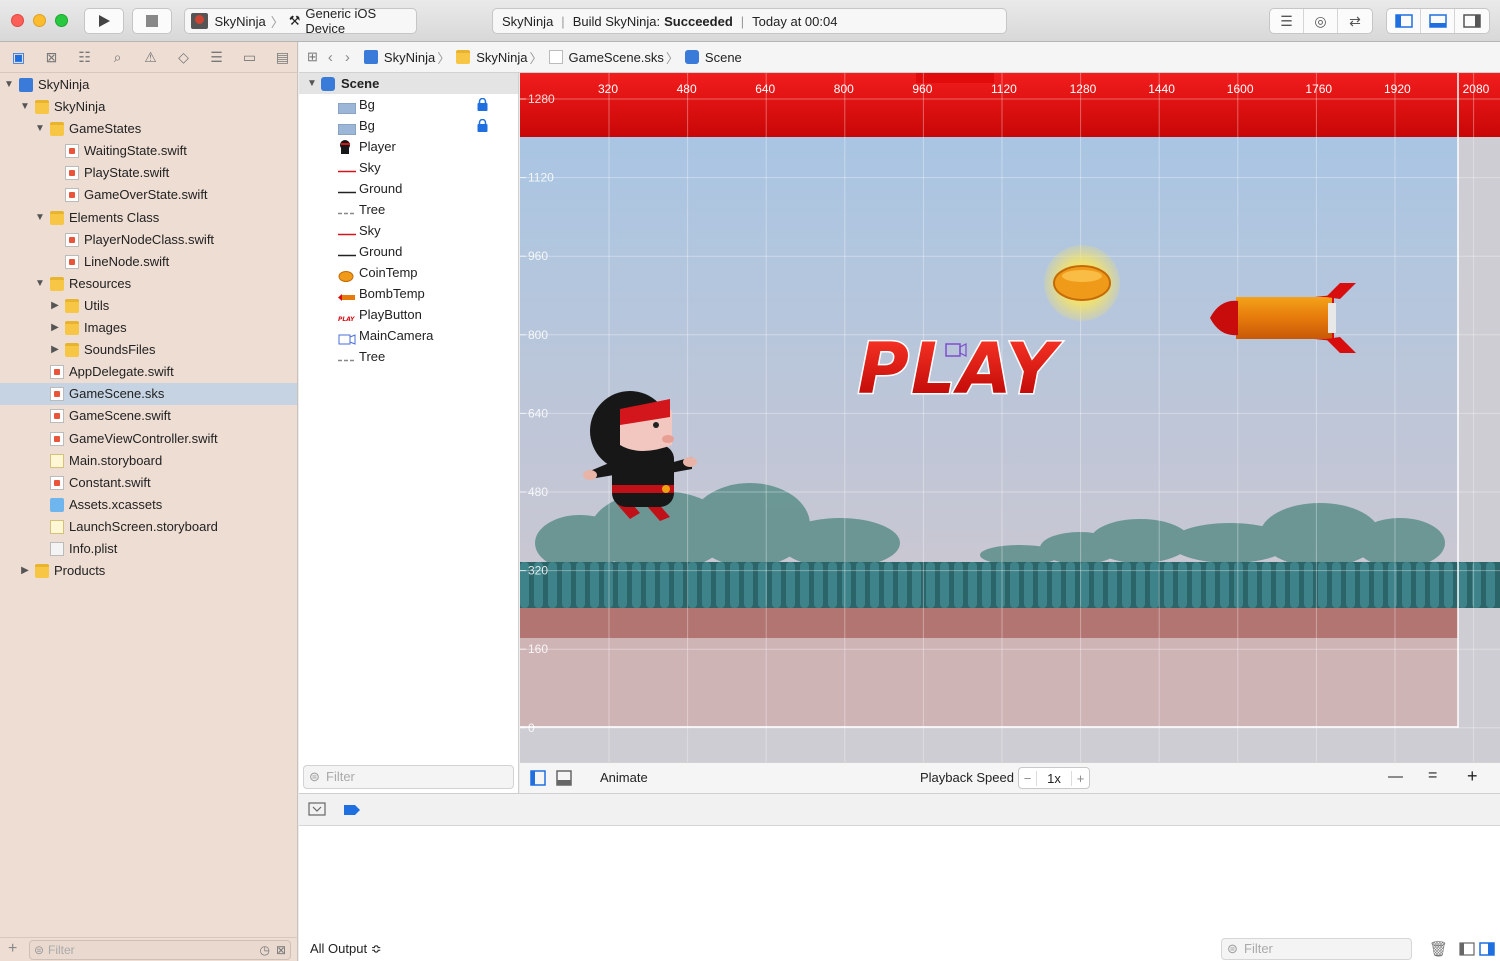 This screenshot has width=1500, height=961. What do you see at coordinates (152, 21) in the screenshot?
I see `stop-button` at bounding box center [152, 21].